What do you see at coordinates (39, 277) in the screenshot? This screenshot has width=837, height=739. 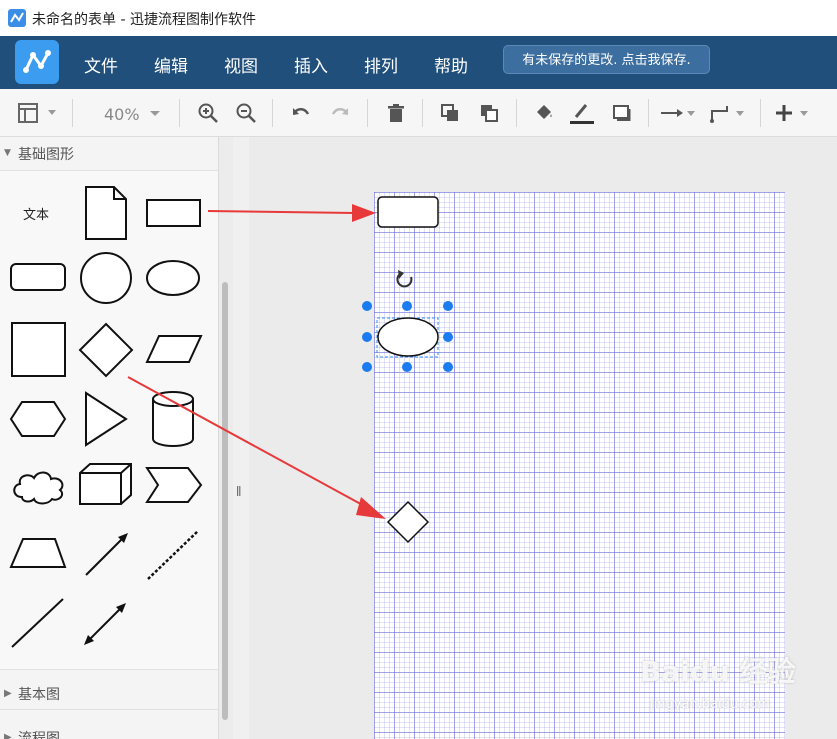 I see `rounded-rectangle-shape` at bounding box center [39, 277].